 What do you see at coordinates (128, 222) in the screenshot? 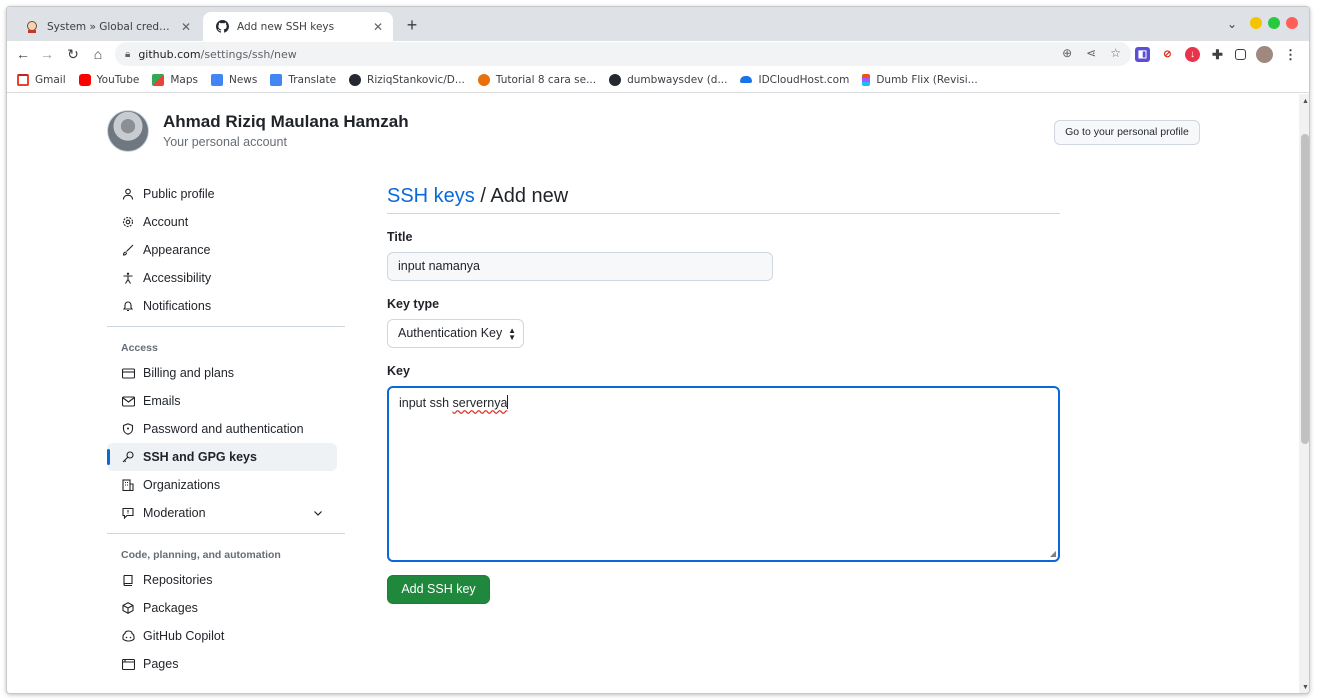
I see `gear-icon` at bounding box center [128, 222].